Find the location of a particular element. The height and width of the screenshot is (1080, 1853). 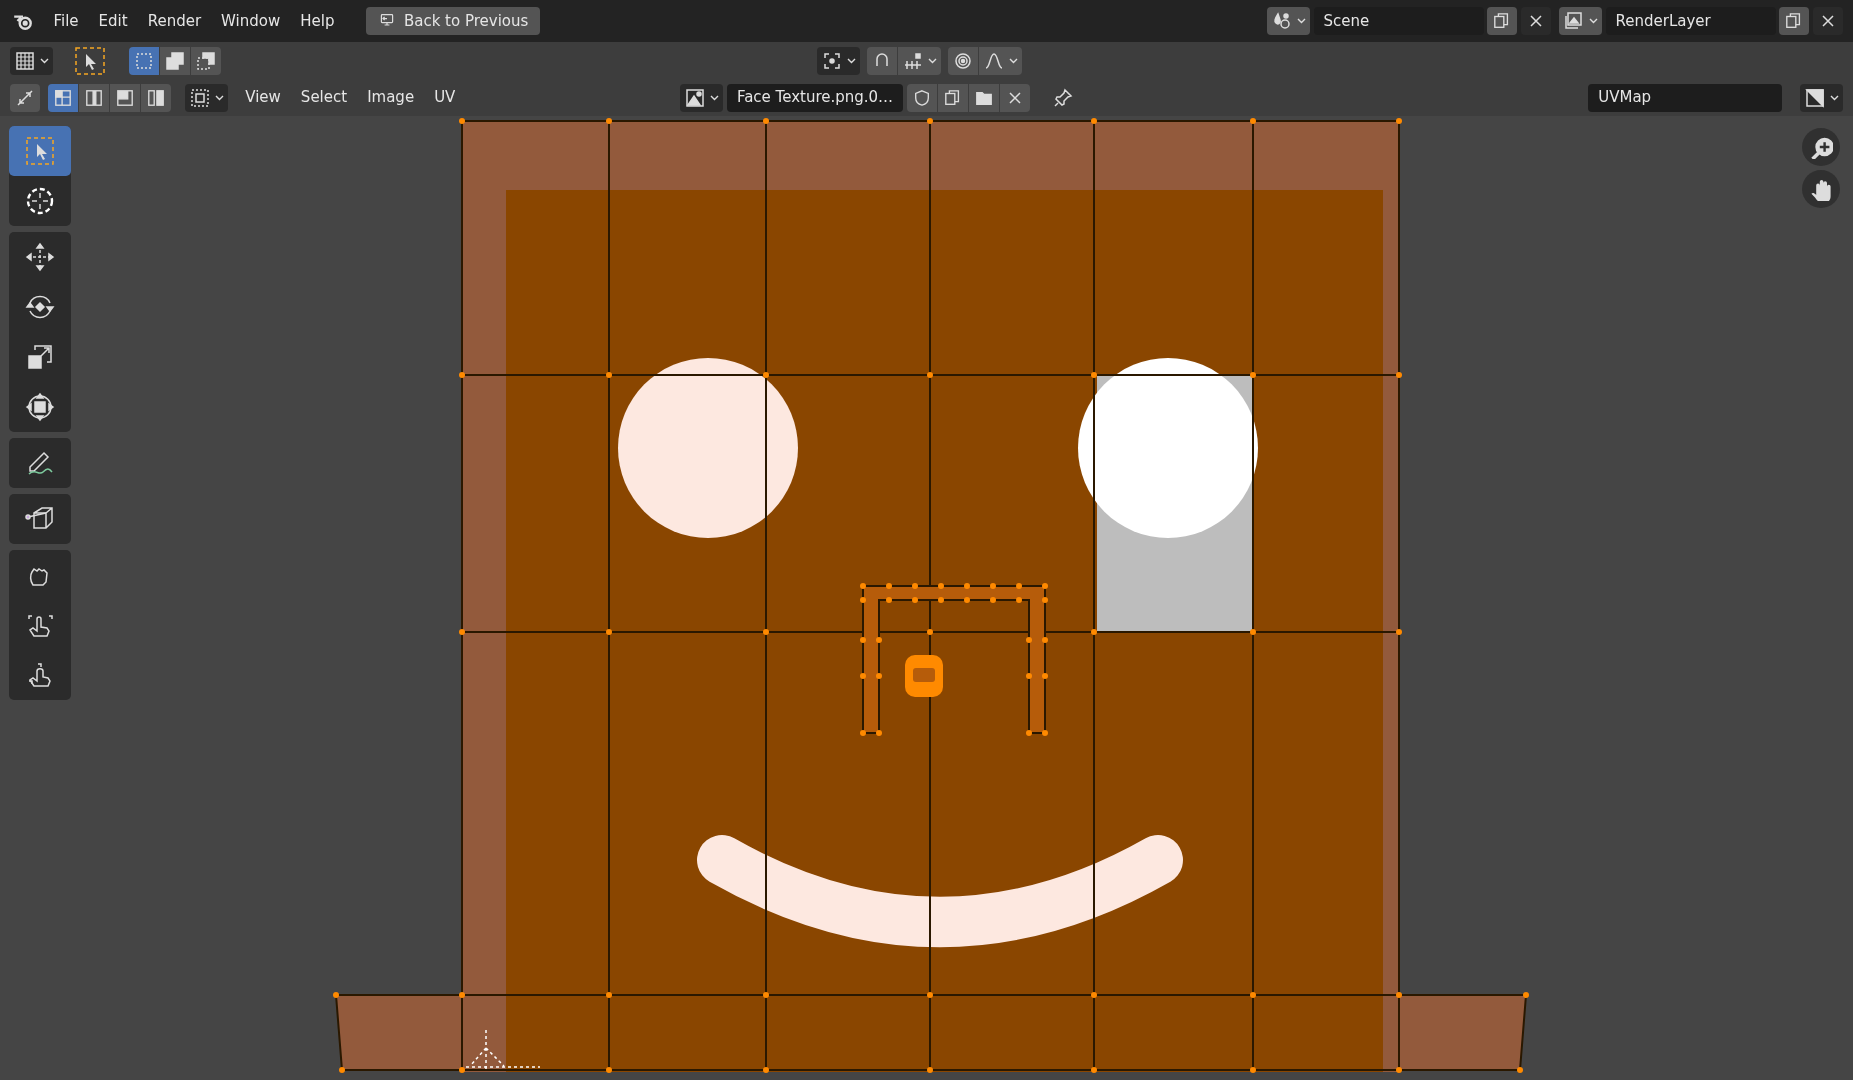

sync-arrows-icon is located at coordinates (25, 97).